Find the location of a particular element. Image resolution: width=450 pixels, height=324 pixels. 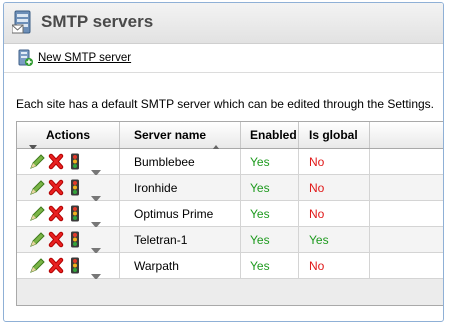

column-header-actions: Actions is located at coordinates (68, 136).